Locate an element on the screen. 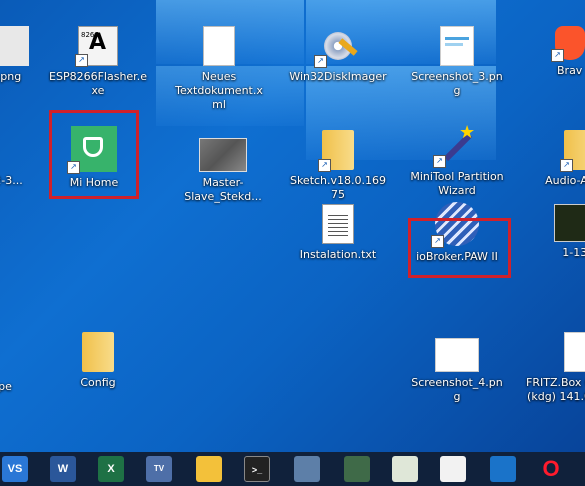 The height and width of the screenshot is (486, 585). icon-label: MiniTool Partition Wizard is located at coordinates (457, 183).